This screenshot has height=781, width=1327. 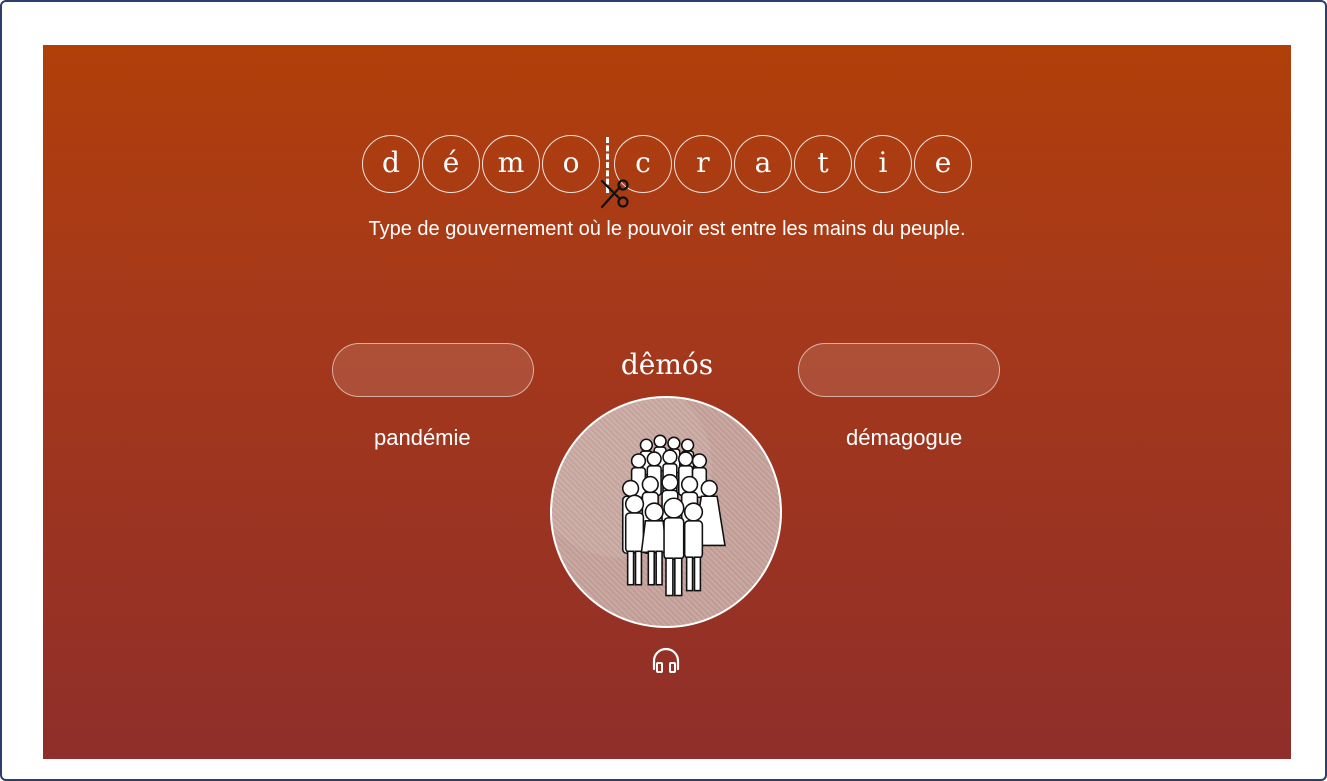 I want to click on letter-circle: d, so click(x=391, y=164).